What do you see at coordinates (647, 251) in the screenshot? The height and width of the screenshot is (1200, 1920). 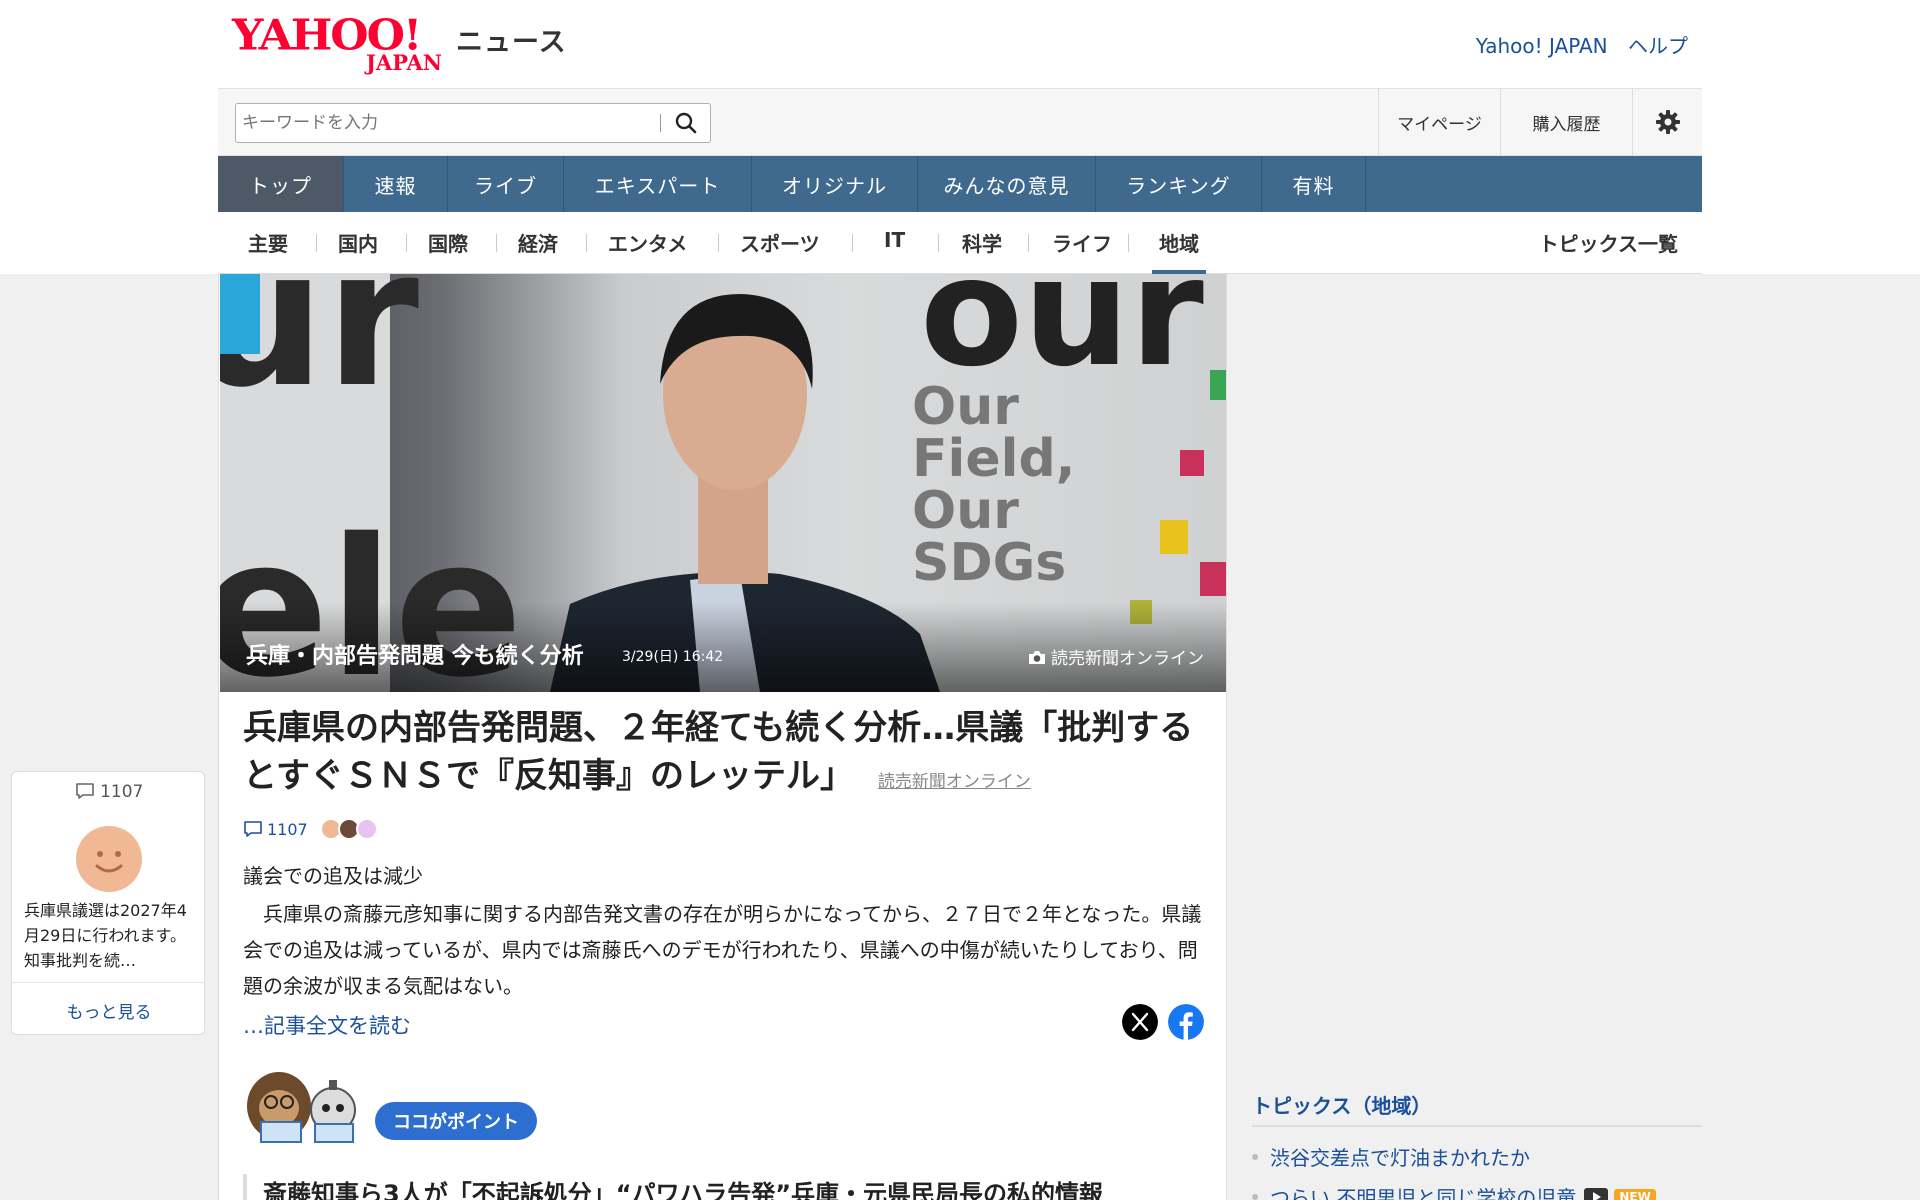 I see `cat-entertainment: エンタメ` at bounding box center [647, 251].